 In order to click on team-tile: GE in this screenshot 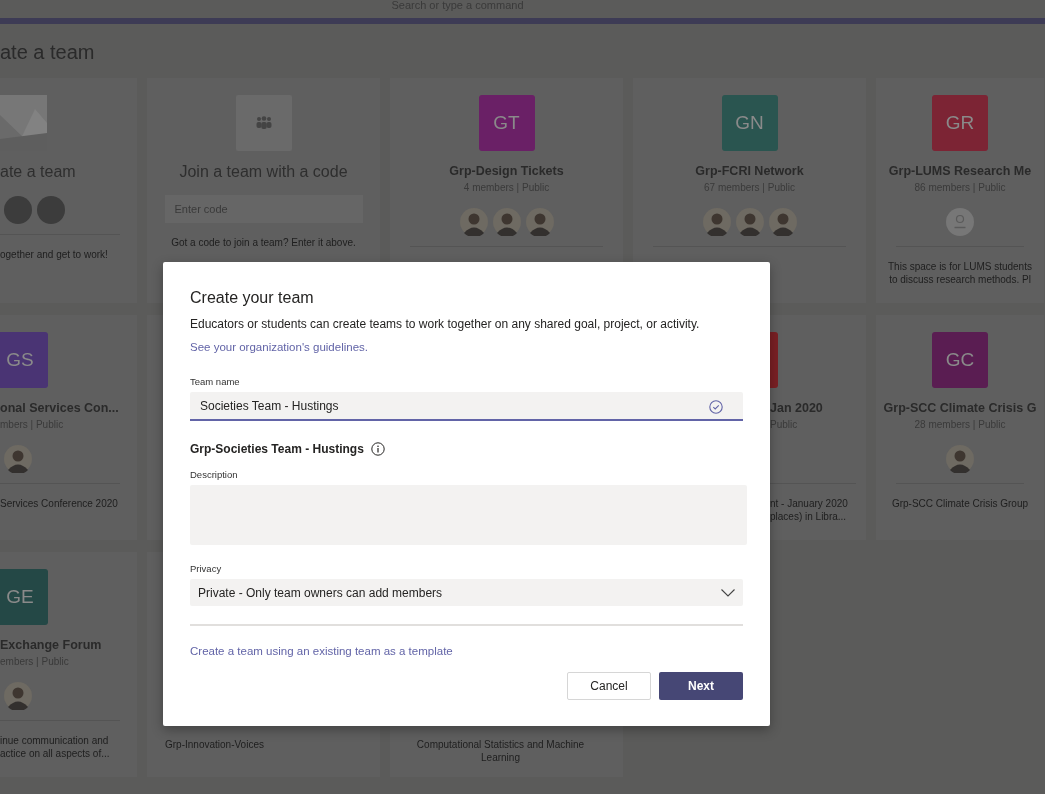, I will do `click(24, 597)`.